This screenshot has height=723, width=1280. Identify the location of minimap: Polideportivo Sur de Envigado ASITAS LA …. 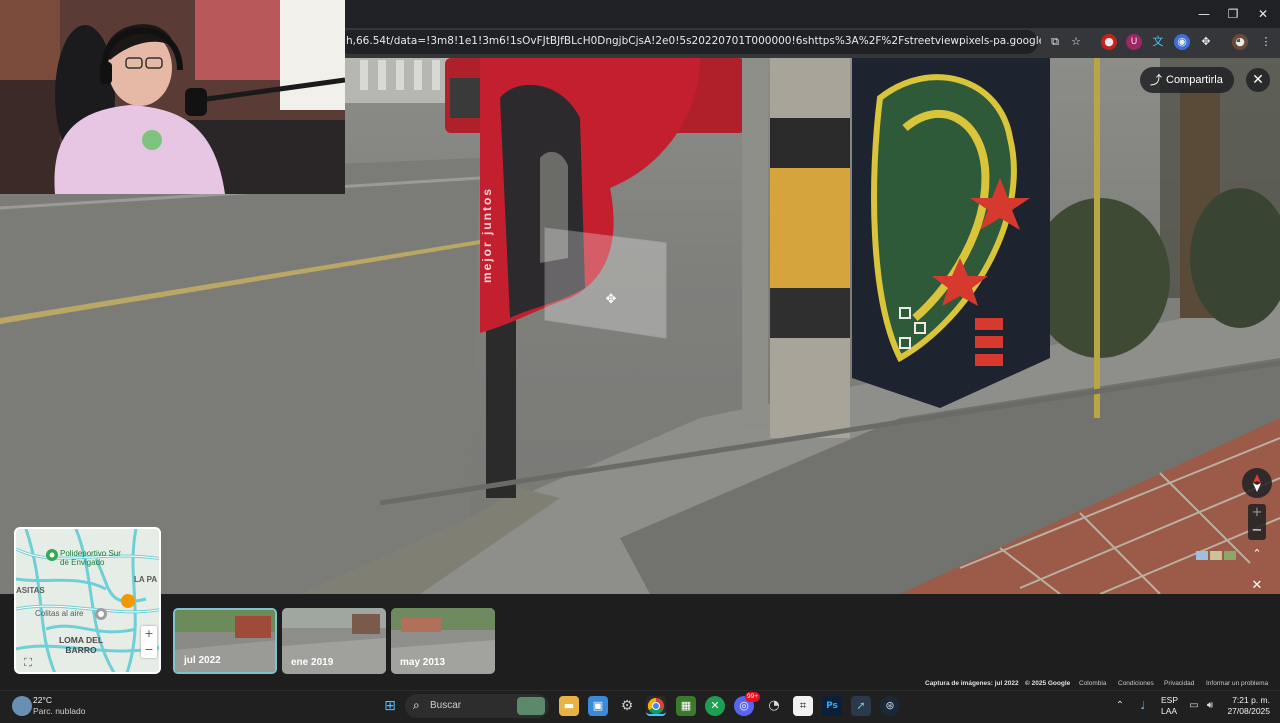
(87, 600).